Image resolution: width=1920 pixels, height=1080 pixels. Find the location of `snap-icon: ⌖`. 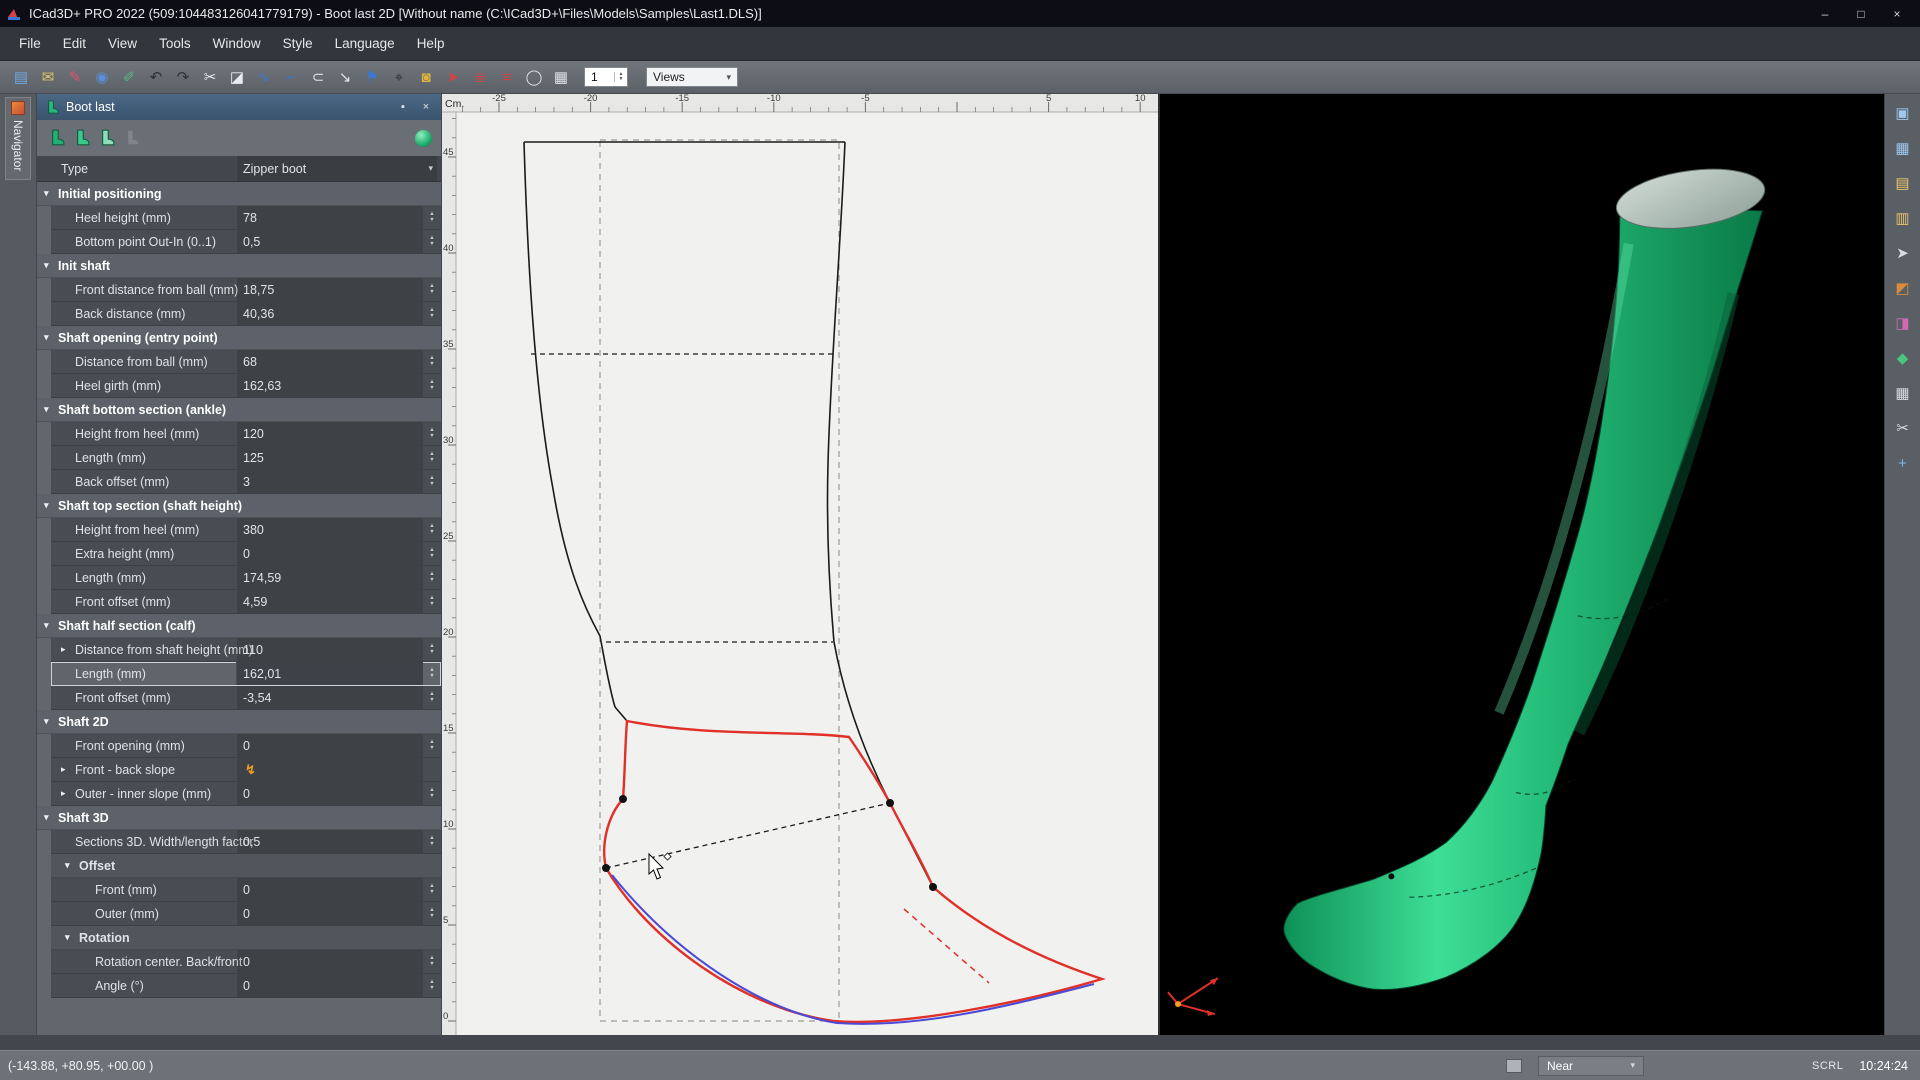

snap-icon: ⌖ is located at coordinates (399, 77).